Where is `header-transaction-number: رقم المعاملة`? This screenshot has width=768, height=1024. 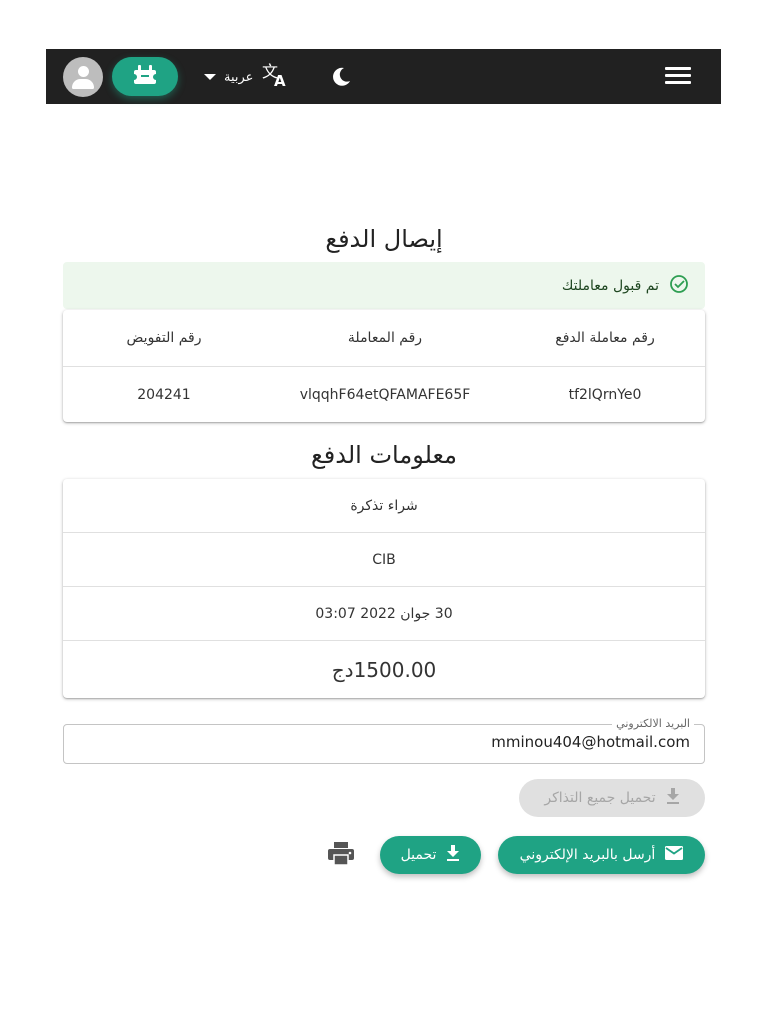
header-transaction-number: رقم المعاملة is located at coordinates (385, 338).